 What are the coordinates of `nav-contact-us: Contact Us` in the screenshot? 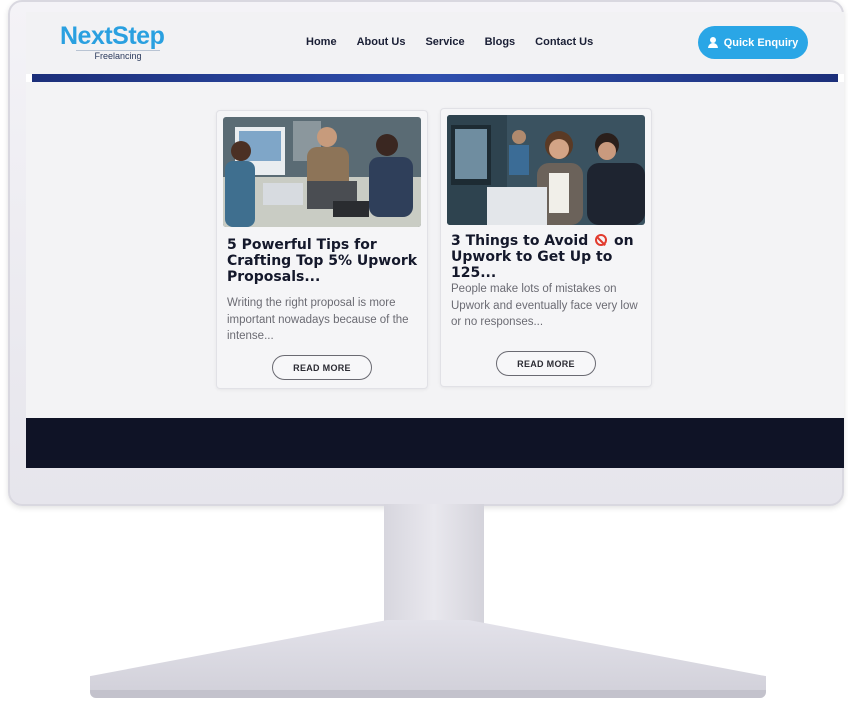 It's located at (564, 42).